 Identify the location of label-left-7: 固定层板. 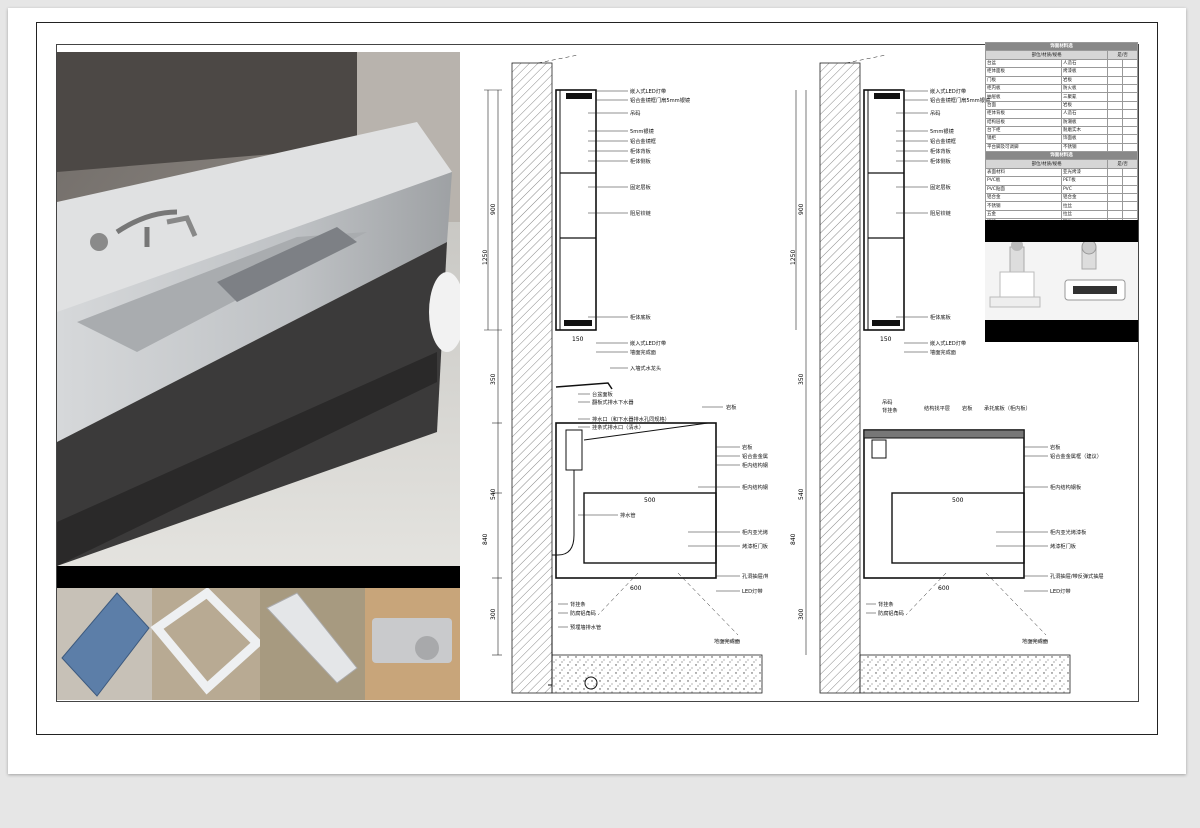
(641, 187).